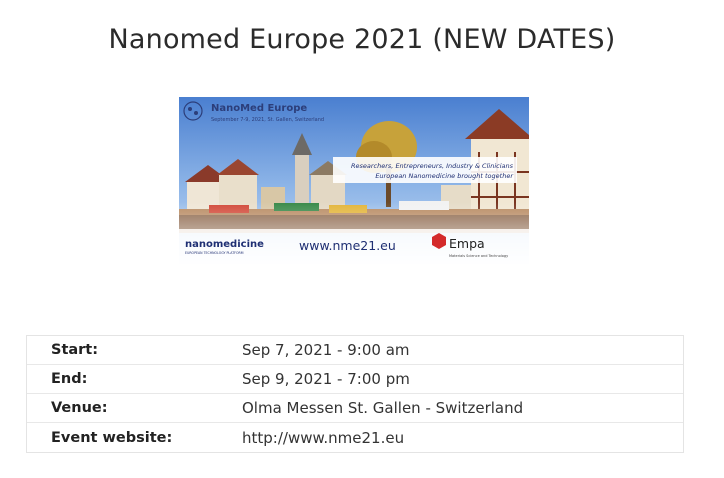 The height and width of the screenshot is (478, 724). I want to click on website-label: Event website:, so click(112, 437).